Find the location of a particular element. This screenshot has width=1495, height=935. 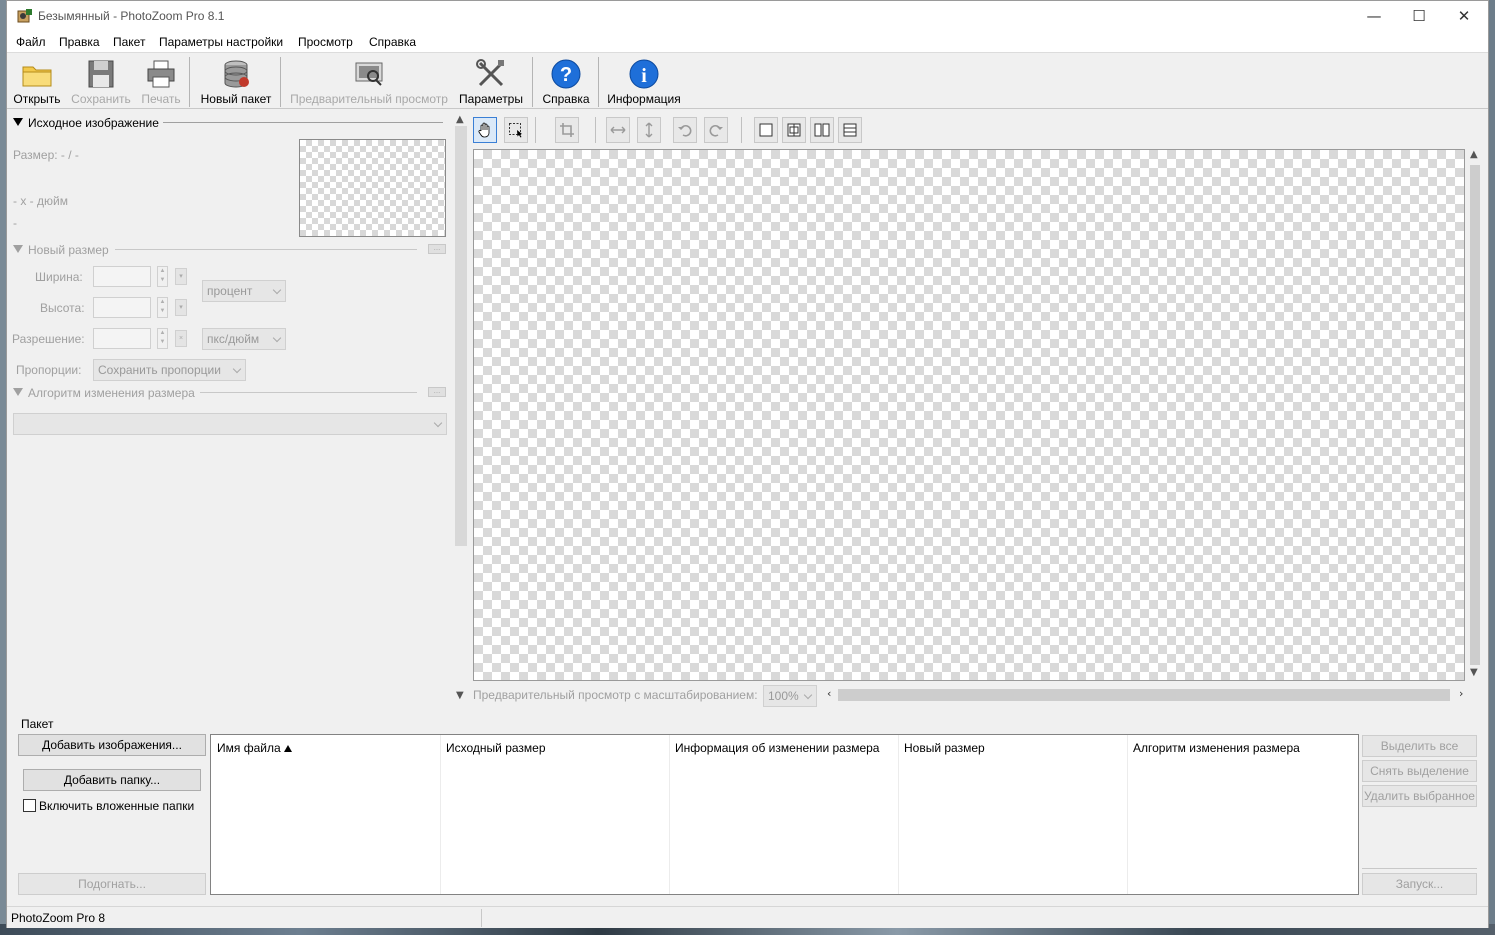

close-button: ✕ is located at coordinates (1464, 16).